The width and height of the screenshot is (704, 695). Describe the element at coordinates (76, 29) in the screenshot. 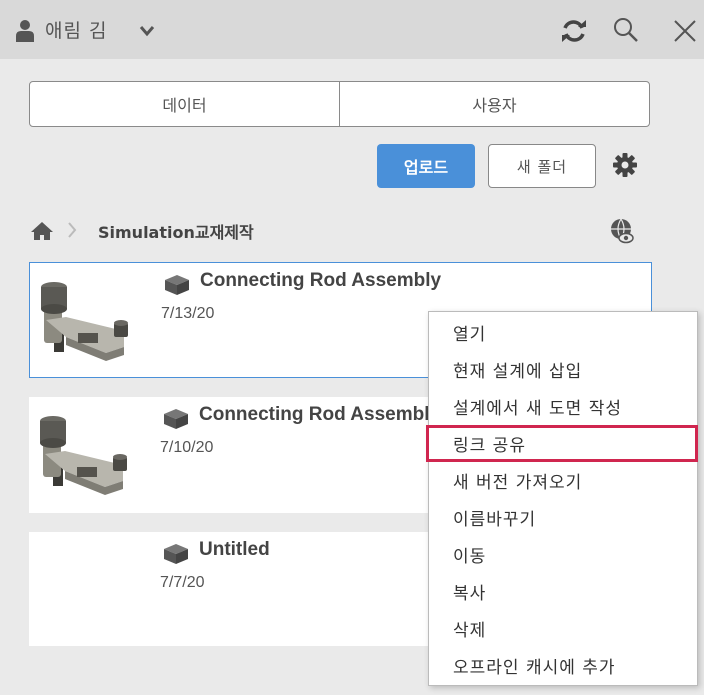

I see `user-name: 애림 김` at that location.